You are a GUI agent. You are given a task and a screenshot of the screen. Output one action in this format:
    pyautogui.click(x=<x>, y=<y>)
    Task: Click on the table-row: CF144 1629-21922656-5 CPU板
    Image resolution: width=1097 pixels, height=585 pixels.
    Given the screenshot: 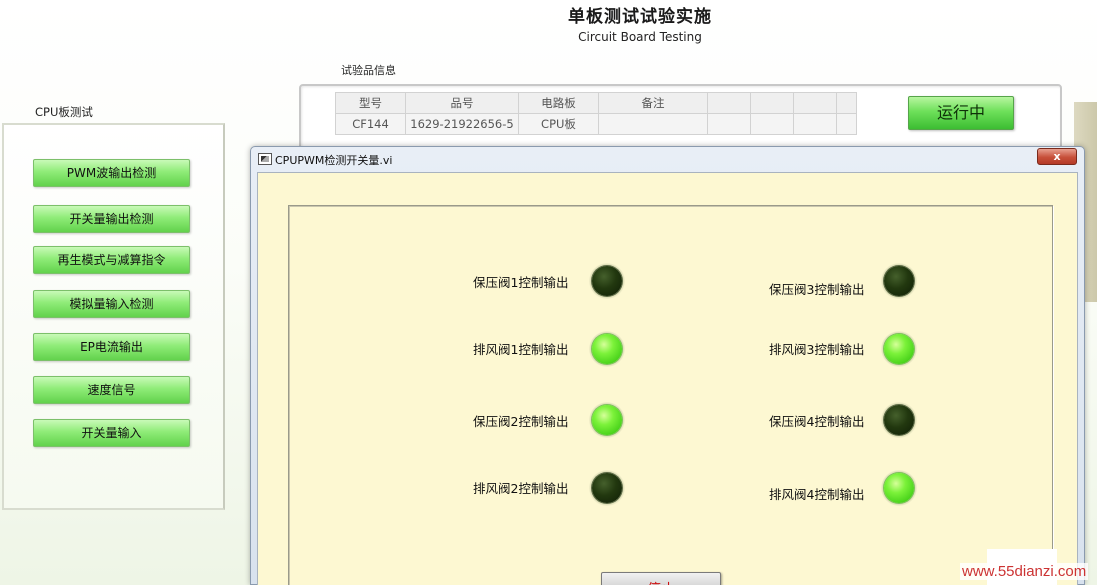 What is the action you would take?
    pyautogui.click(x=596, y=124)
    